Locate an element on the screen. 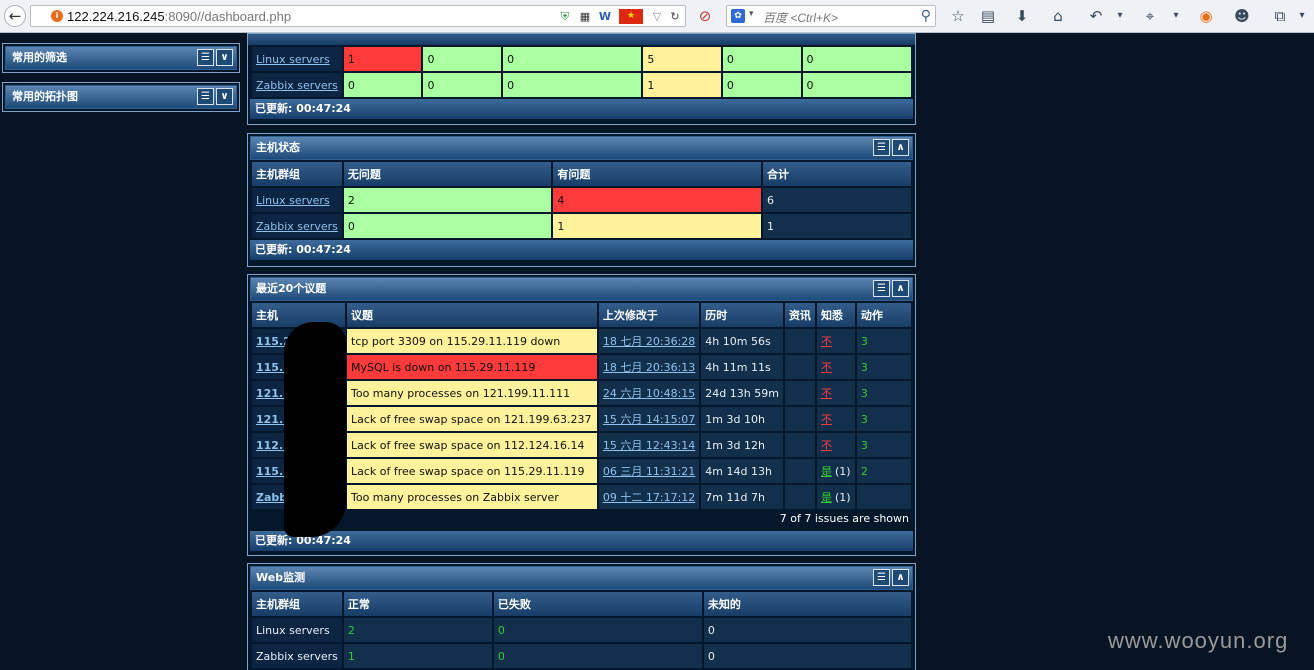 The width and height of the screenshot is (1314, 670). last-change-link: 24 六月 10:48:15 is located at coordinates (649, 393).